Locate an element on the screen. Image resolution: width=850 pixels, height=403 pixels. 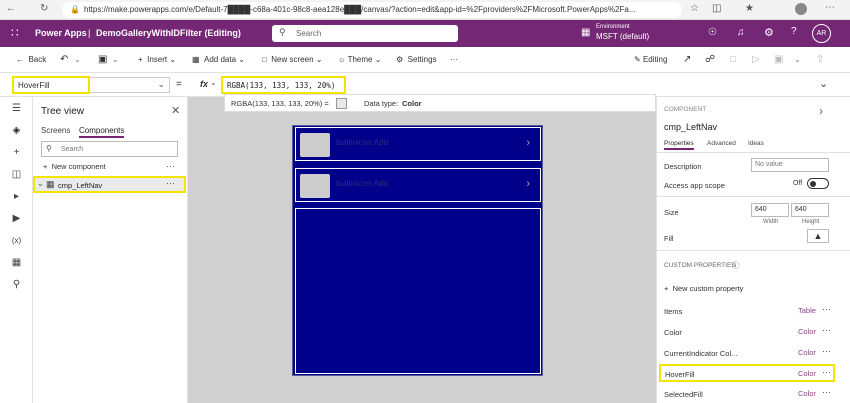
flow-icon: ▸ is located at coordinates (16, 196).